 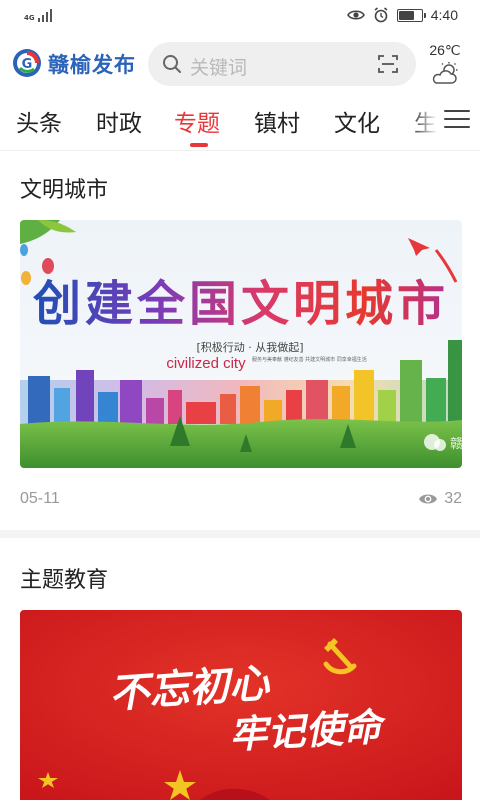 What do you see at coordinates (29, 18) in the screenshot?
I see `network-type: 4G` at bounding box center [29, 18].